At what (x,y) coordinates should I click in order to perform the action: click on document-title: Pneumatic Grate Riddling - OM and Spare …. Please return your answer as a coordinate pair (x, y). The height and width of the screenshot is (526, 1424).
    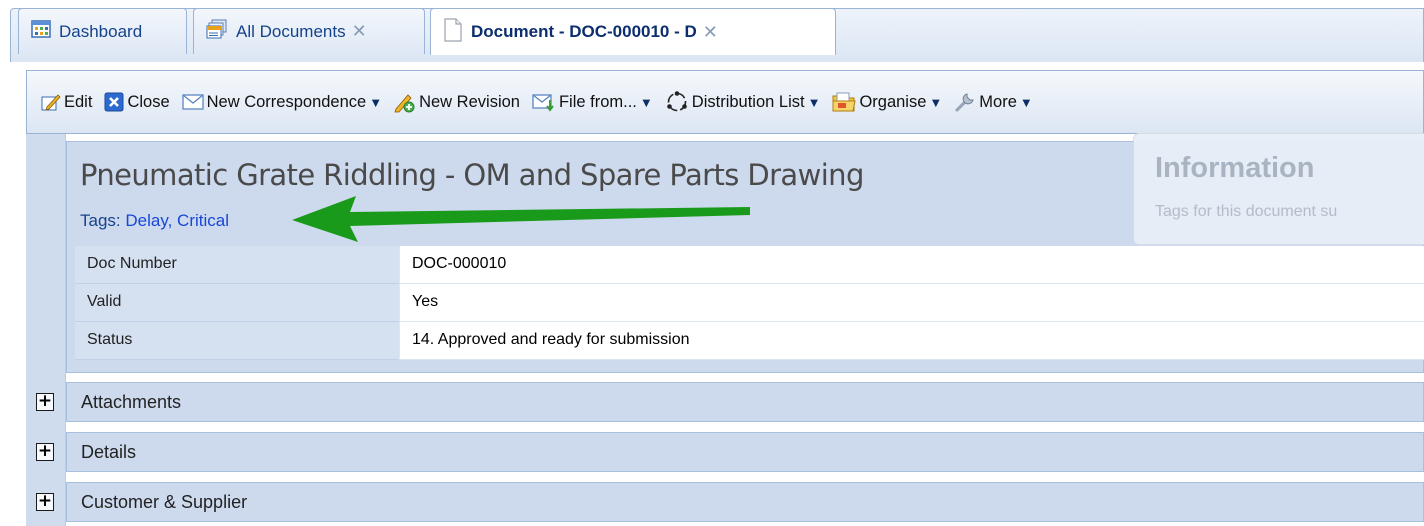
    Looking at the image, I should click on (472, 175).